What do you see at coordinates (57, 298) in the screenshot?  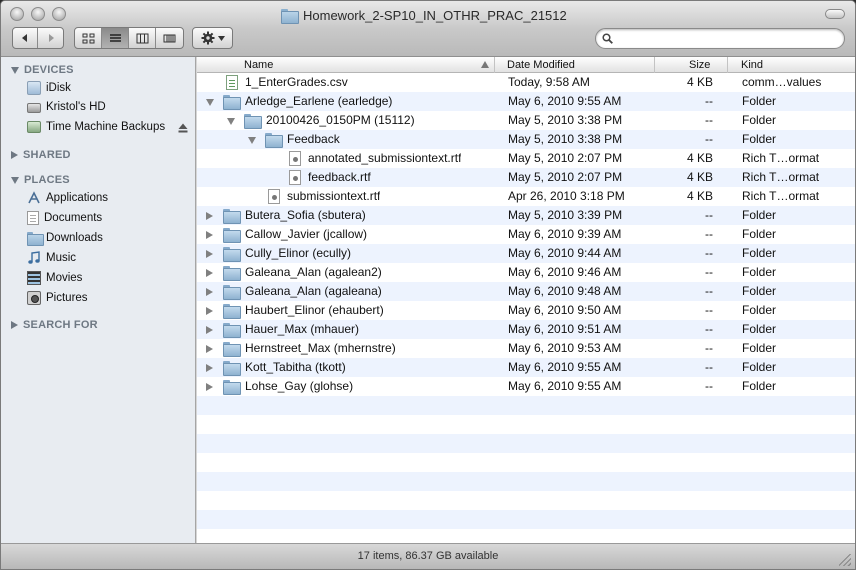 I see `sidebar-item-pictures: Pictures` at bounding box center [57, 298].